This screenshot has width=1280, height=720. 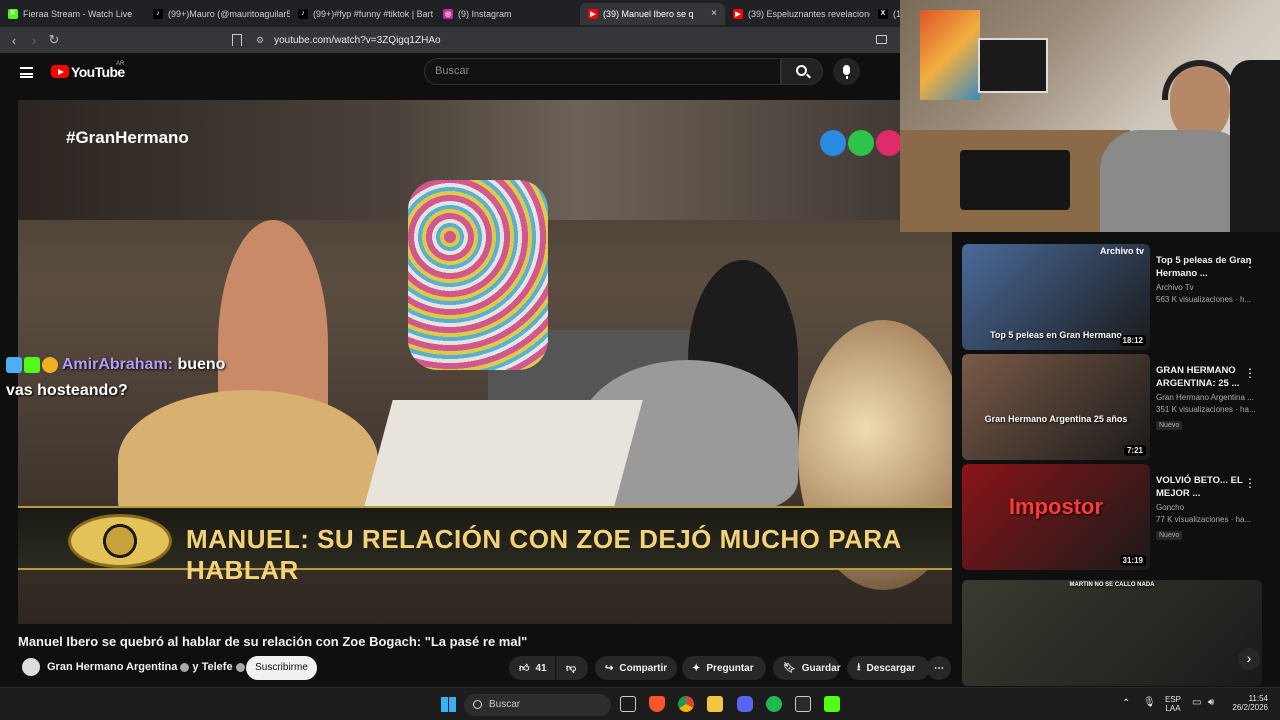 I want to click on kick-icon, so click(x=832, y=704).